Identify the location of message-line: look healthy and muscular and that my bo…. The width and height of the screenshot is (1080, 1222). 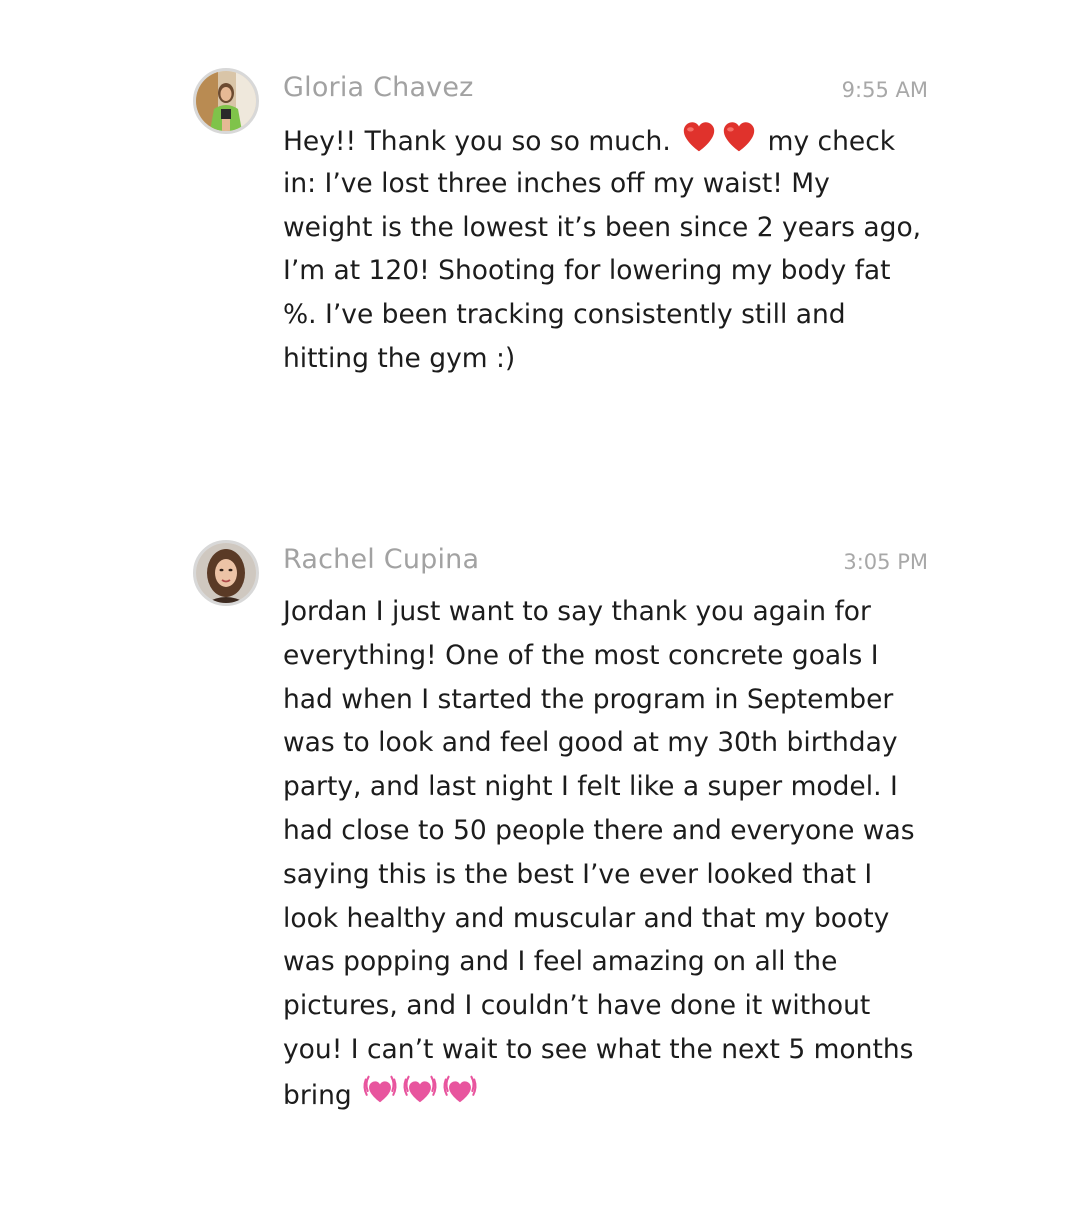
(608, 919).